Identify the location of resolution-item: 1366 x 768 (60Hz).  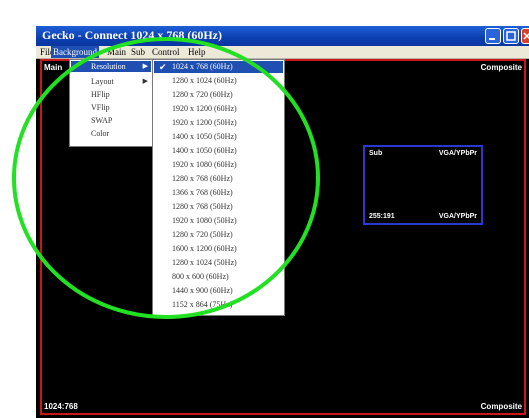
(218, 193).